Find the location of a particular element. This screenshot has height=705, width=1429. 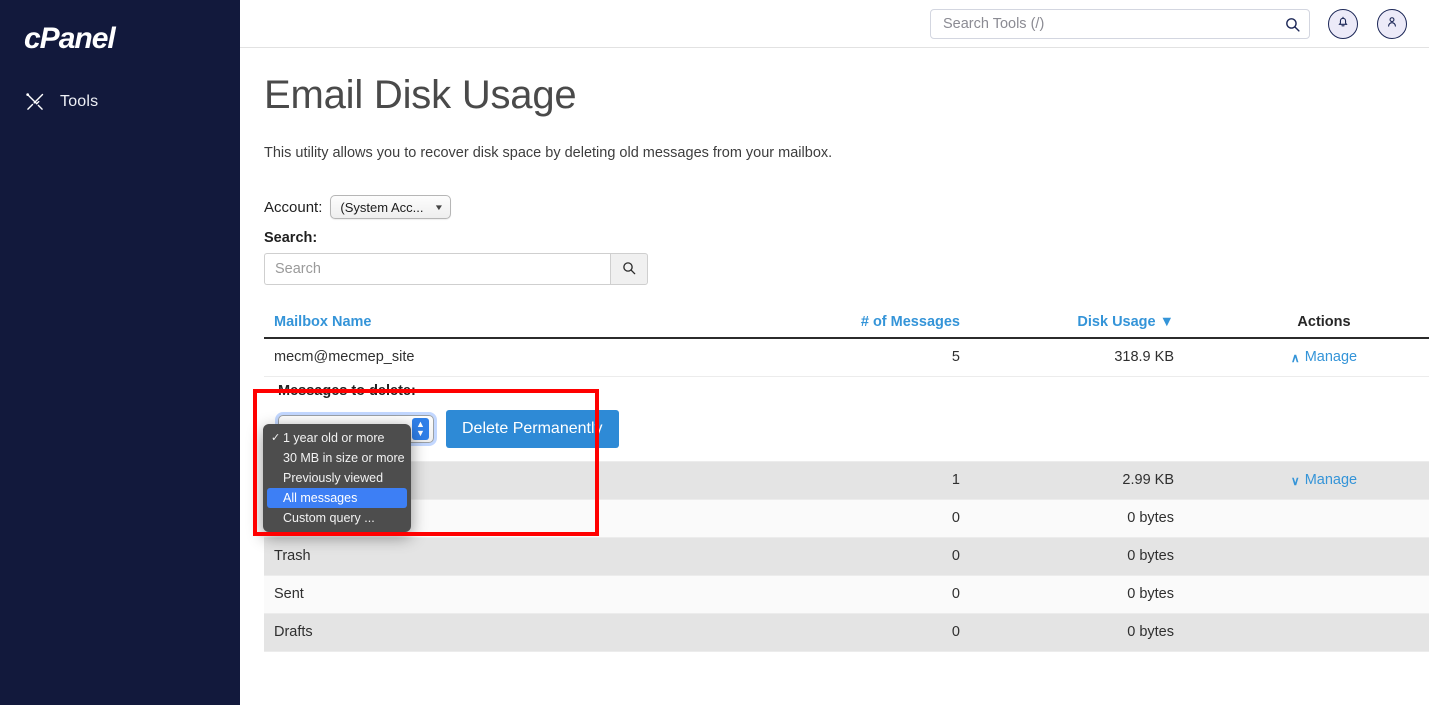

chevron-down-icon: ∨ is located at coordinates (1295, 480).